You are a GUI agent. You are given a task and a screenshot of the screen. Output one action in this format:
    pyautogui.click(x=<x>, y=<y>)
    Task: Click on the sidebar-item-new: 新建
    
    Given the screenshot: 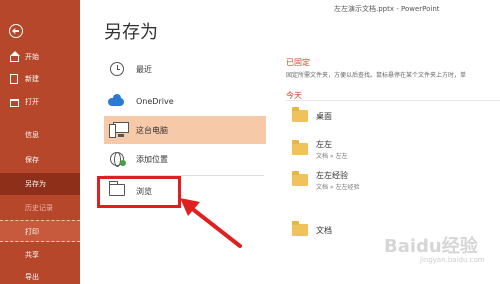 What is the action you would take?
    pyautogui.click(x=40, y=79)
    